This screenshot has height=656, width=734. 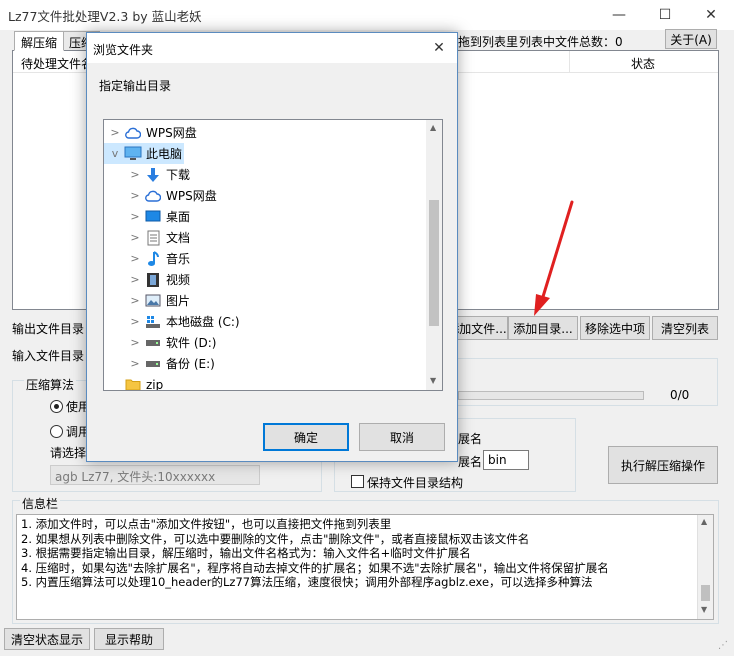 I want to click on window-title: Lz77文件批处理V2.3 by 蓝山老妖, so click(x=105, y=16).